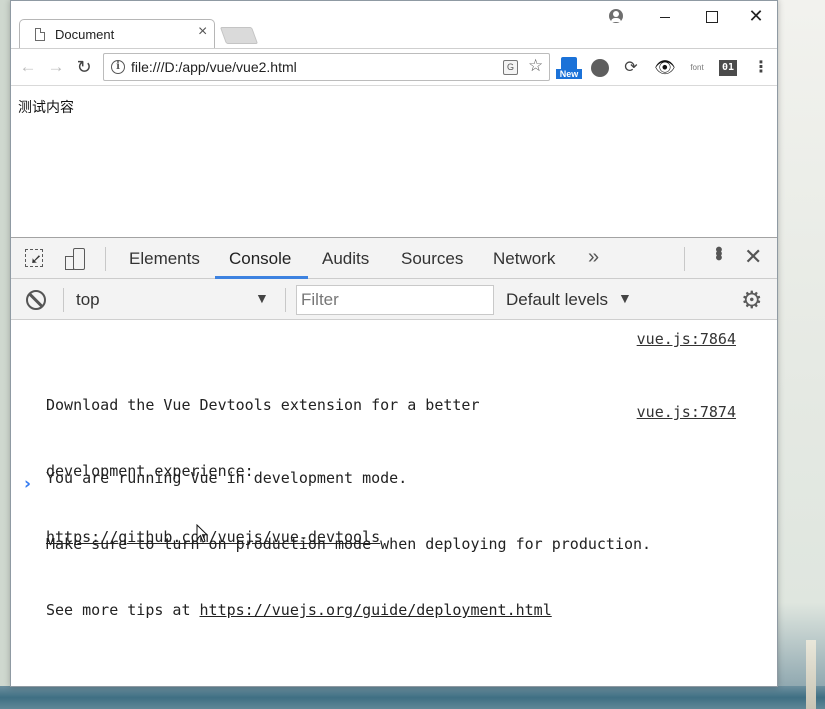 This screenshot has height=709, width=825. What do you see at coordinates (412, 697) in the screenshot?
I see `desktop-wallpaper-bottom` at bounding box center [412, 697].